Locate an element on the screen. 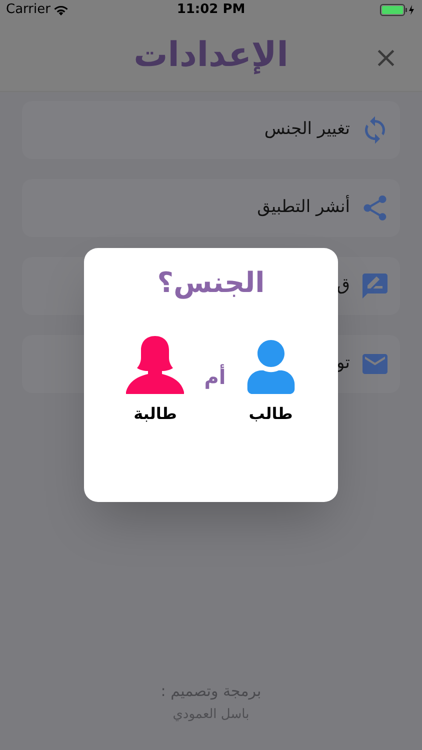 This screenshot has width=422, height=750. screen-title: الإعدادات is located at coordinates (211, 55).